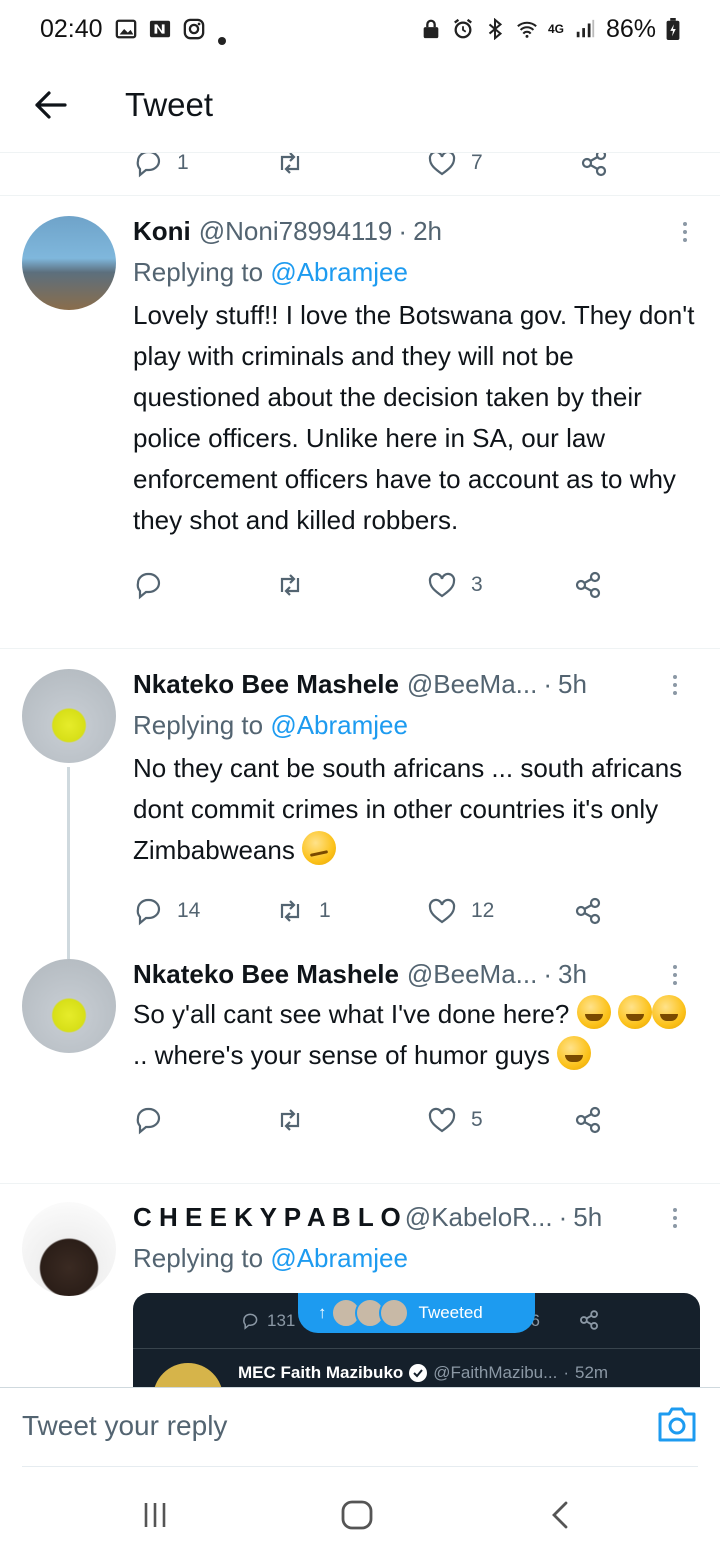 Image resolution: width=720 pixels, height=1560 pixels. I want to click on arrow-left-icon, so click(51, 105).